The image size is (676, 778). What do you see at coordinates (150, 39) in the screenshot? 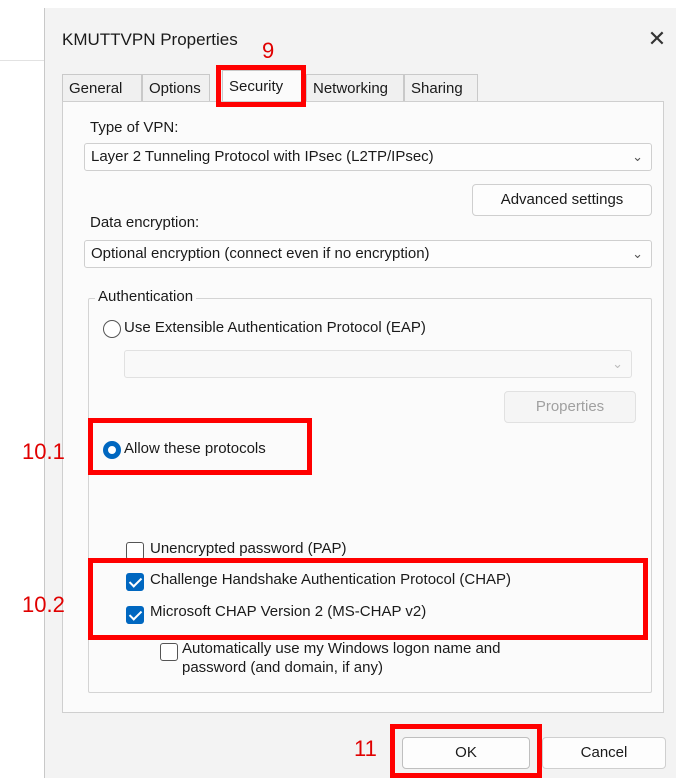
I see `dialog-title: KMUTTVPN Properties` at bounding box center [150, 39].